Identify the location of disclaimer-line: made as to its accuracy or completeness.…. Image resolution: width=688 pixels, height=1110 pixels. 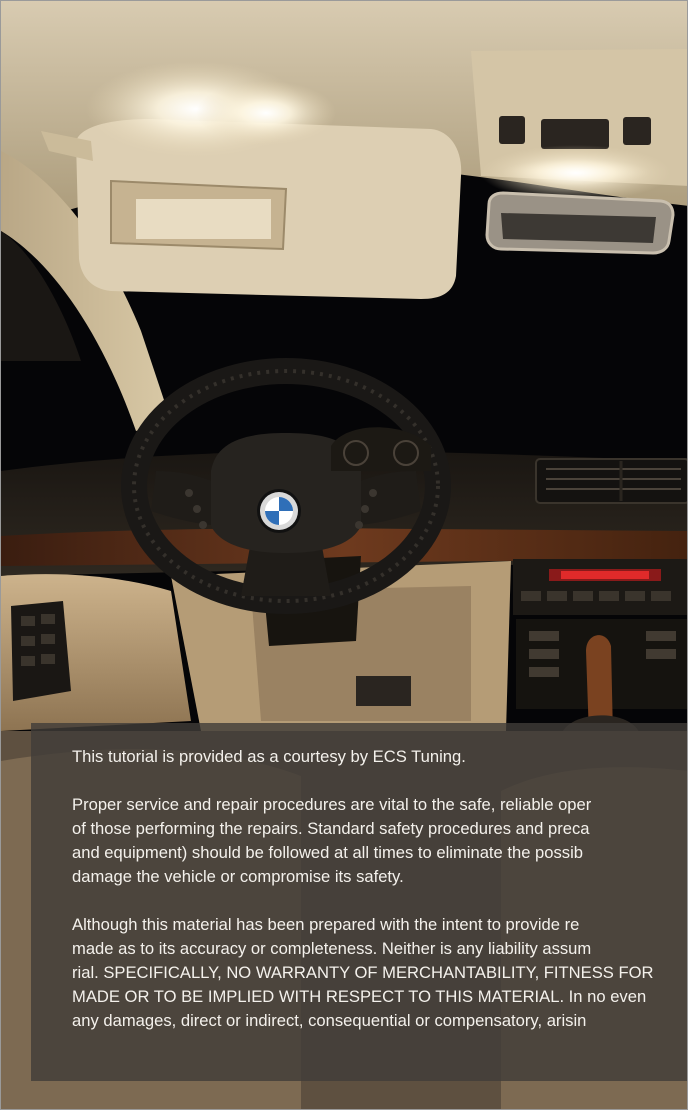
(332, 948).